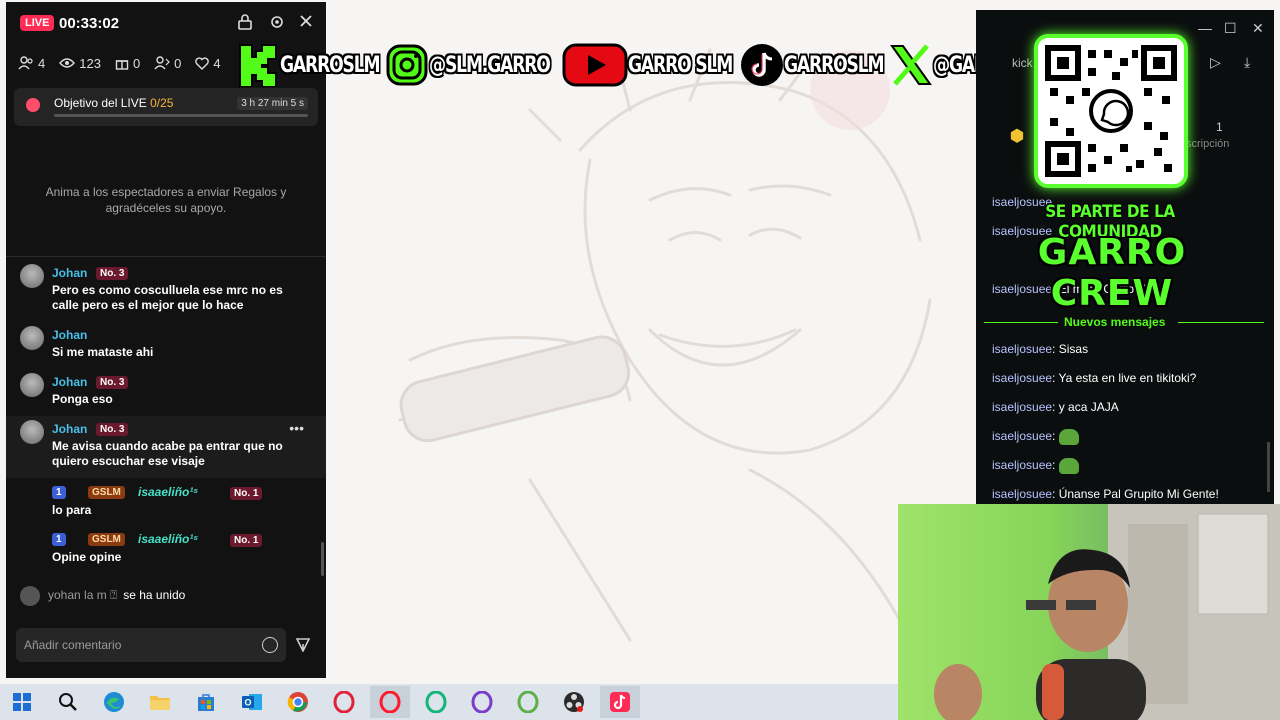  I want to click on chat-text: Opine opine, so click(87, 557).